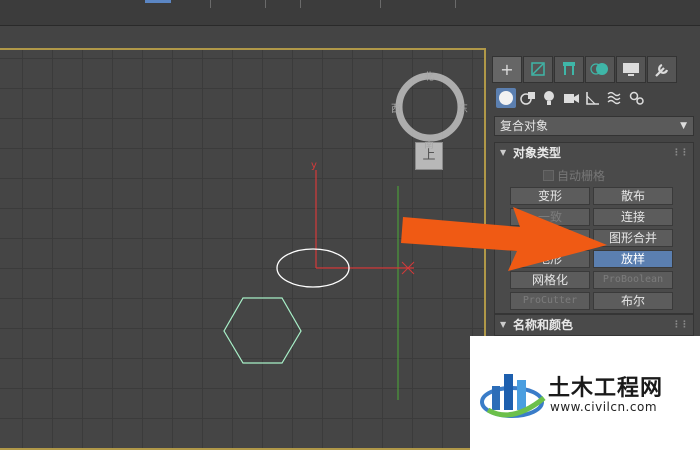 This screenshot has width=700, height=450. I want to click on dropdown-value: 复合对象, so click(524, 126).